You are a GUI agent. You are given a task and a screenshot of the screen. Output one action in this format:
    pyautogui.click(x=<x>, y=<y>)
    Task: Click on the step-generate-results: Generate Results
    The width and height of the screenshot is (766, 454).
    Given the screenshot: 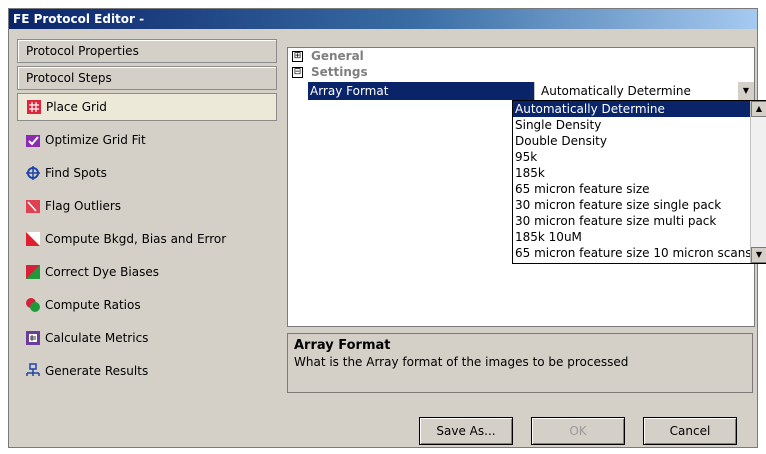 What is the action you would take?
    pyautogui.click(x=147, y=371)
    